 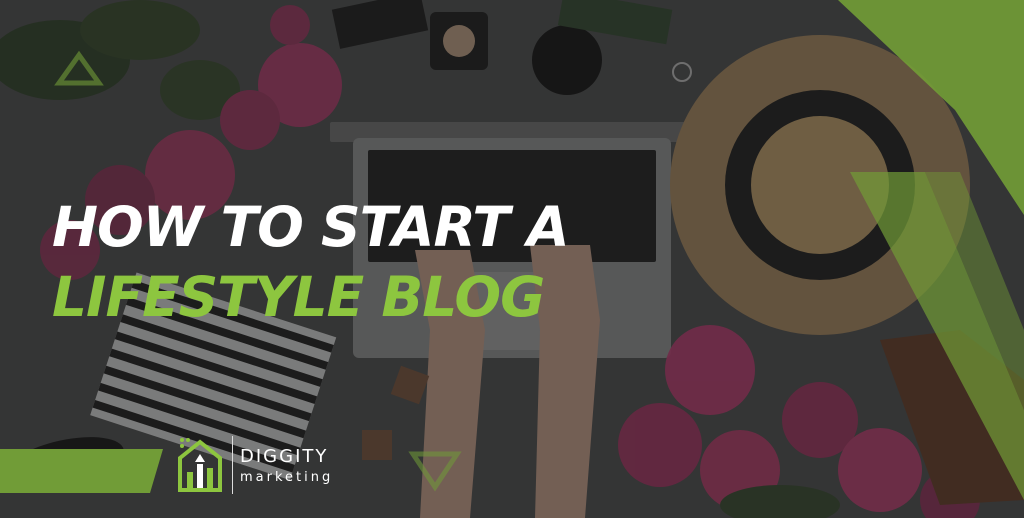 I want to click on brand-name: DIGGITY, so click(x=284, y=456).